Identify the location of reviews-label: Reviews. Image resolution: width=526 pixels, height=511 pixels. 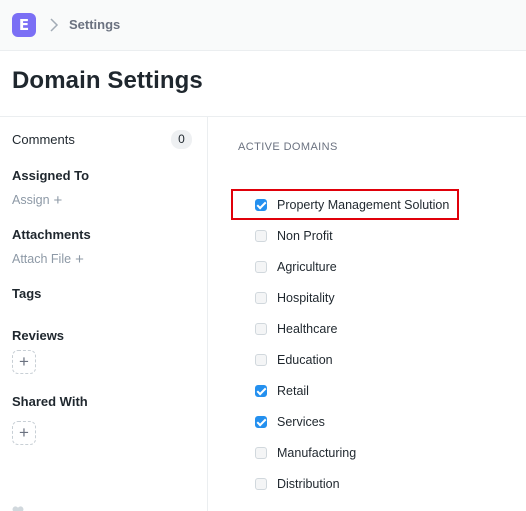
(38, 335).